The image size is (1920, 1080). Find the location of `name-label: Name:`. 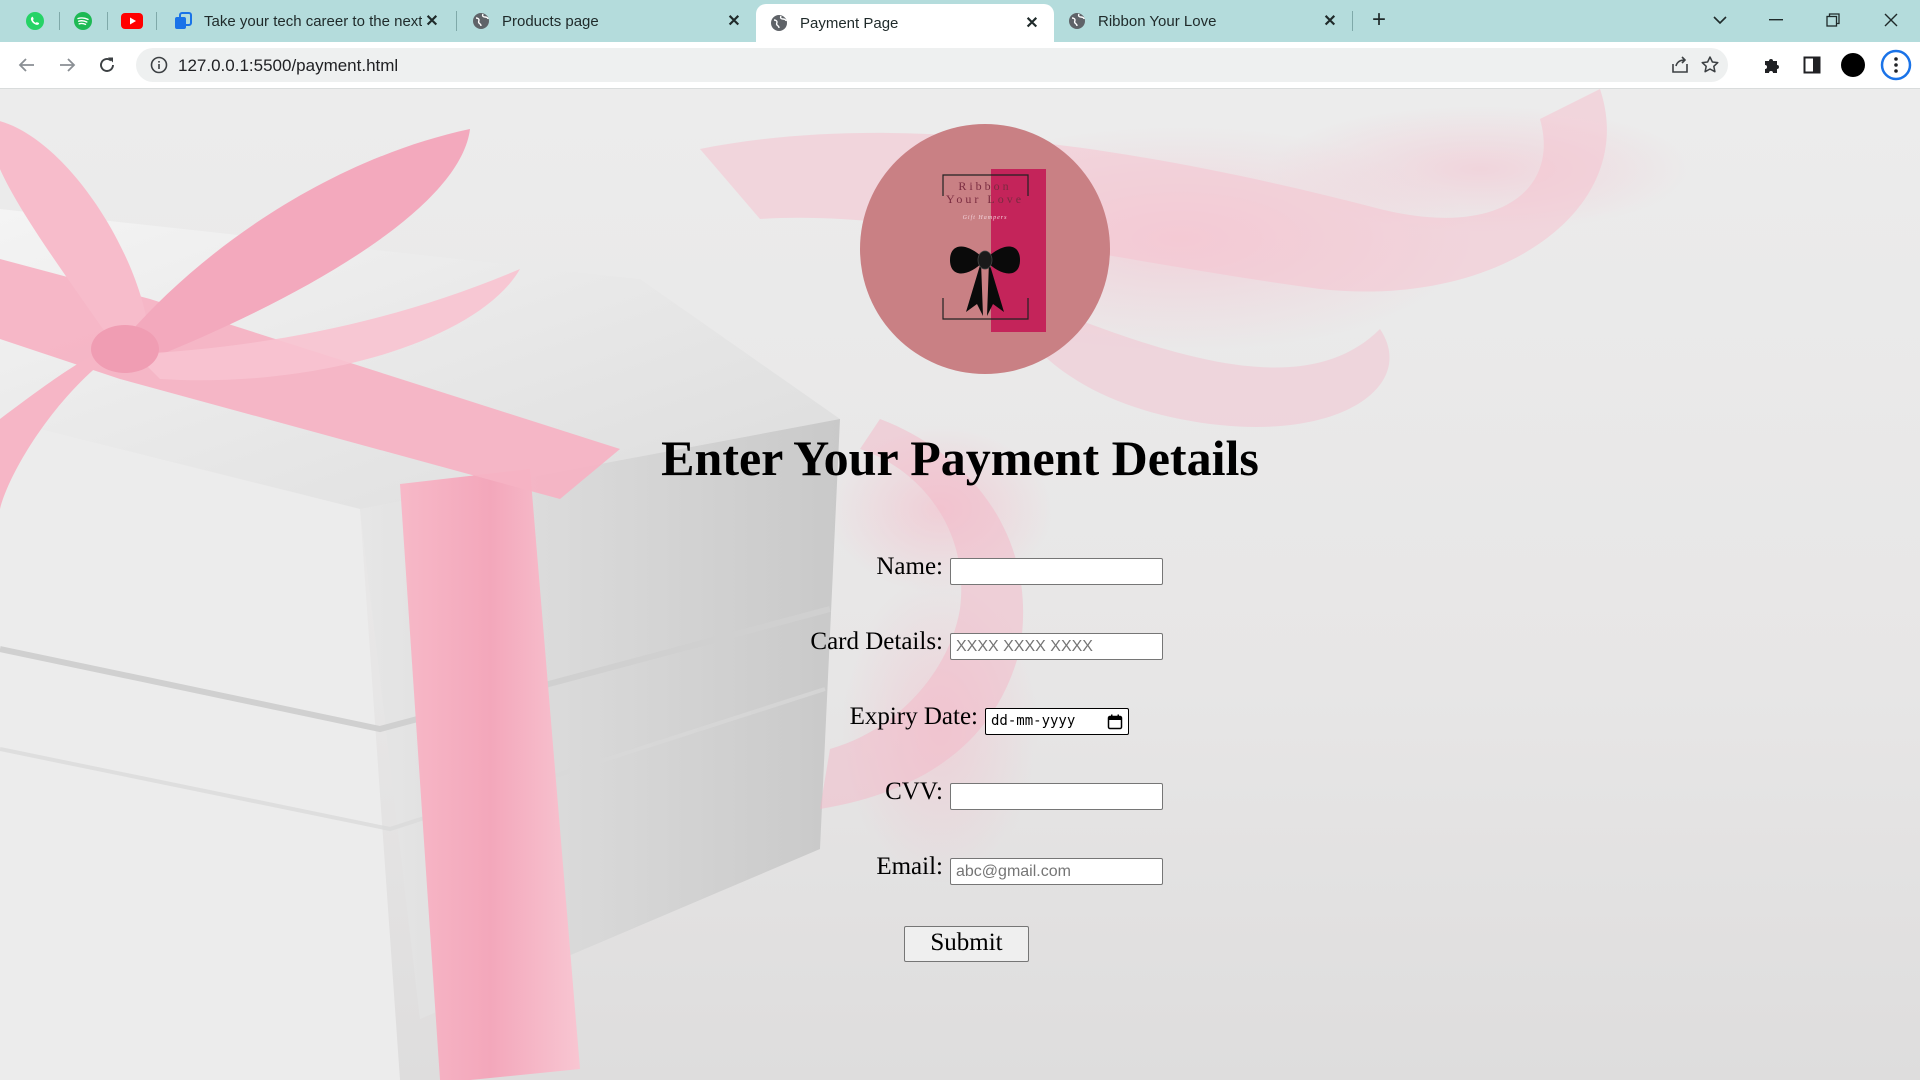

name-label: Name: is located at coordinates (909, 566).